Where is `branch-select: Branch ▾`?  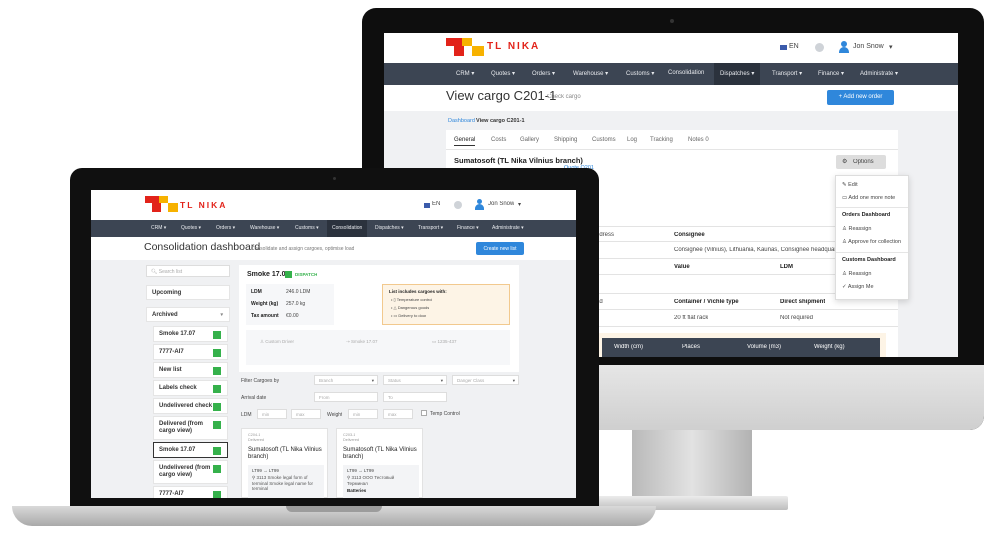
branch-select: Branch ▾ is located at coordinates (346, 380).